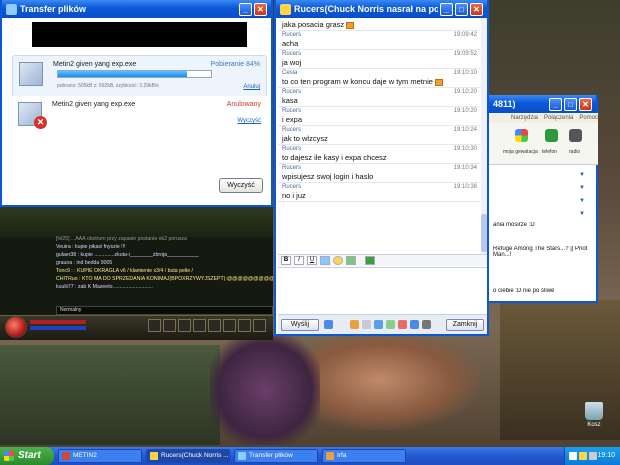  I want to click on message-text: ja woj, so click(292, 62).